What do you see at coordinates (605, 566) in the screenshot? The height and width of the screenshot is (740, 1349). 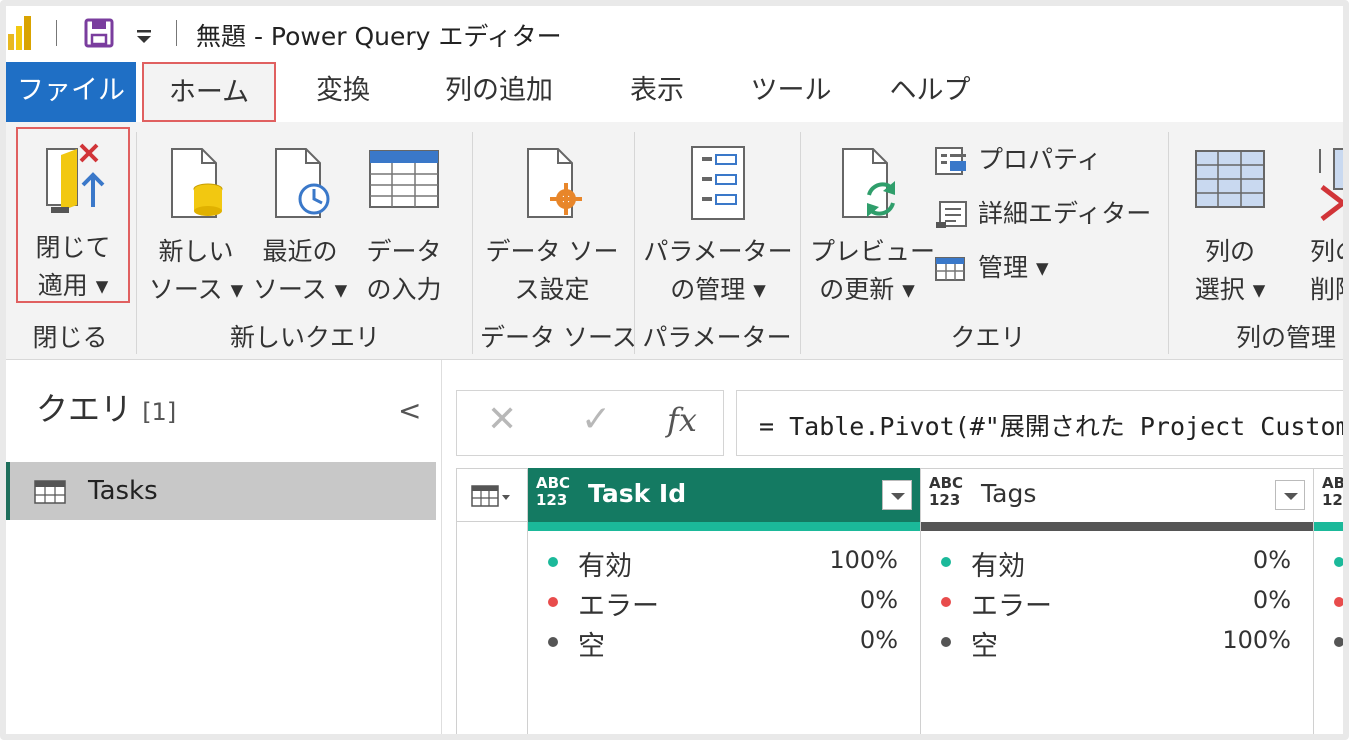 I see `stat-name: 有効` at bounding box center [605, 566].